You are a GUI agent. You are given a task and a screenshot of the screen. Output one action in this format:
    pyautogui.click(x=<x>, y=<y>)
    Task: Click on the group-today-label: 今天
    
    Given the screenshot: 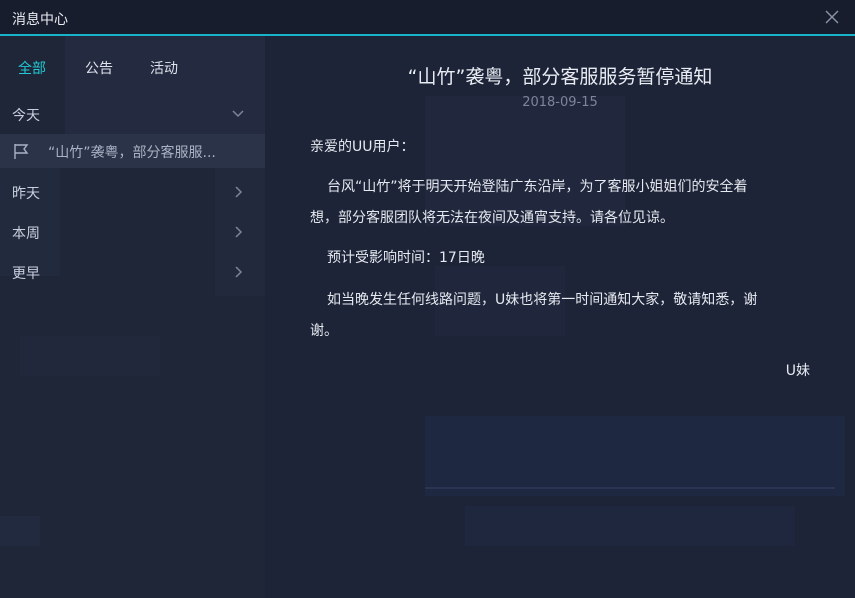 What is the action you would take?
    pyautogui.click(x=26, y=116)
    